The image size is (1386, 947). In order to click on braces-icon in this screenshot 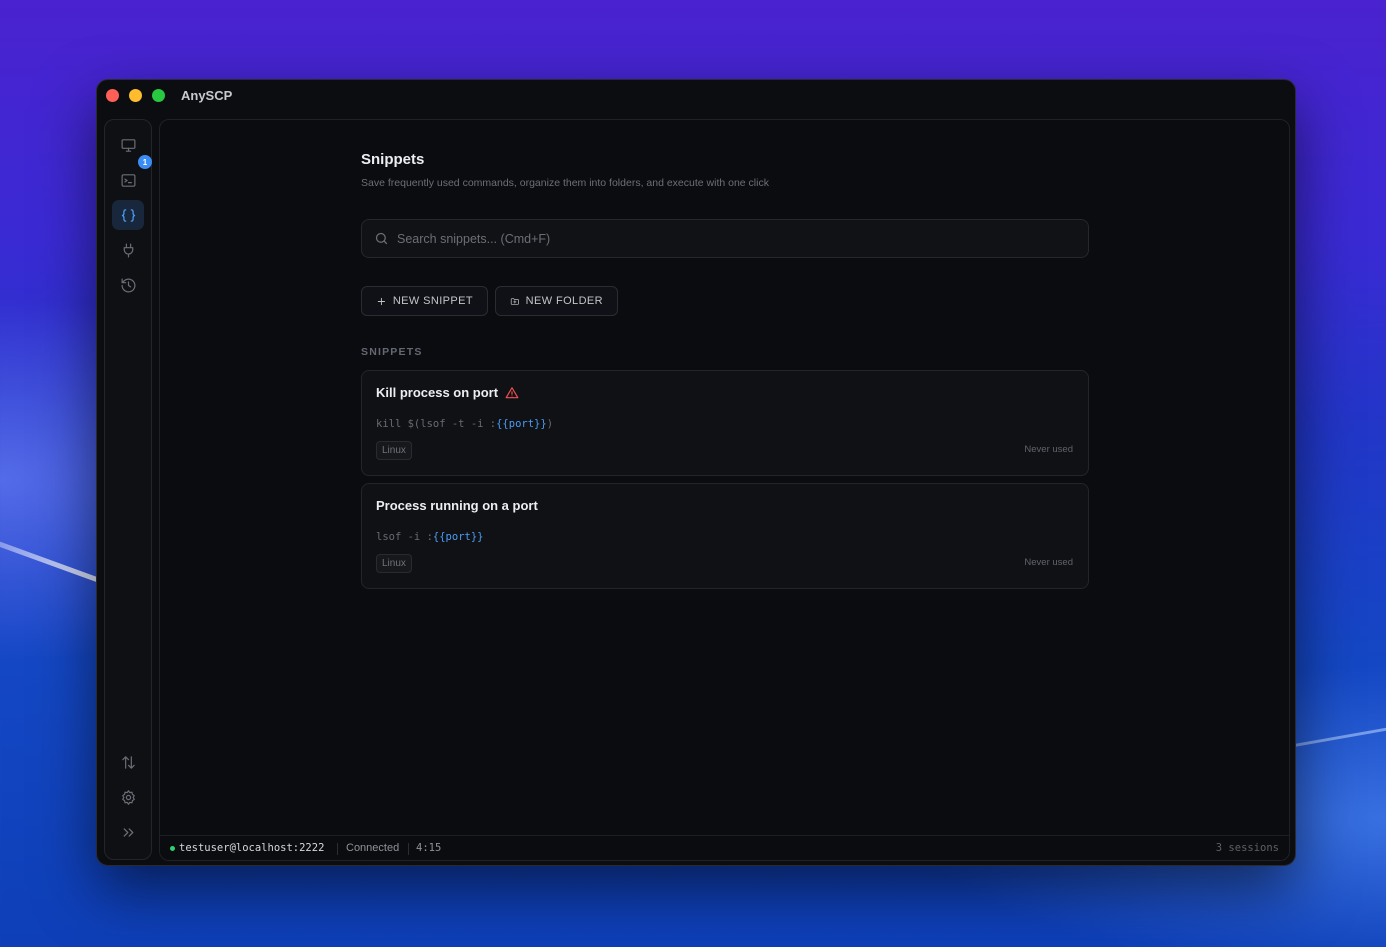, I will do `click(128, 215)`.